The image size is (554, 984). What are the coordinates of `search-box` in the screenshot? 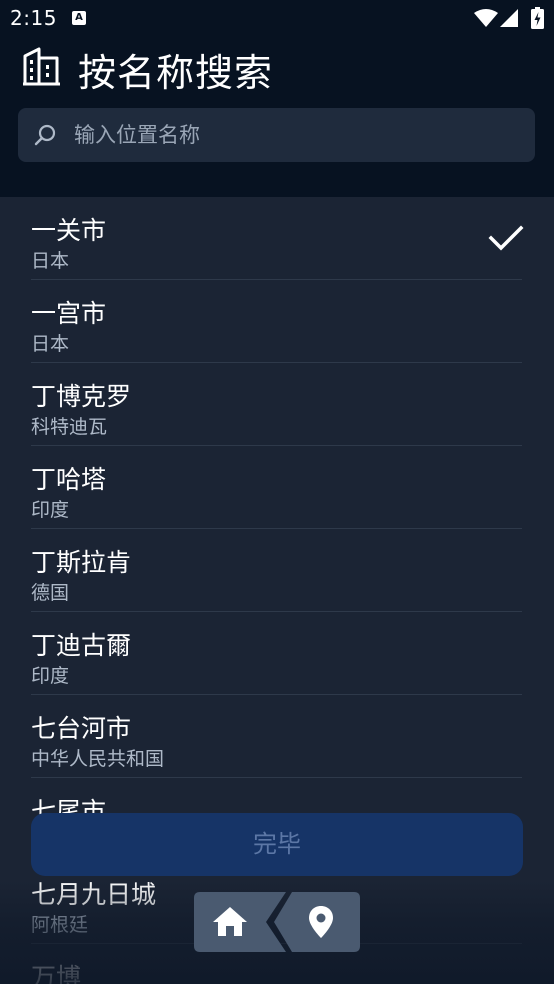 It's located at (276, 135).